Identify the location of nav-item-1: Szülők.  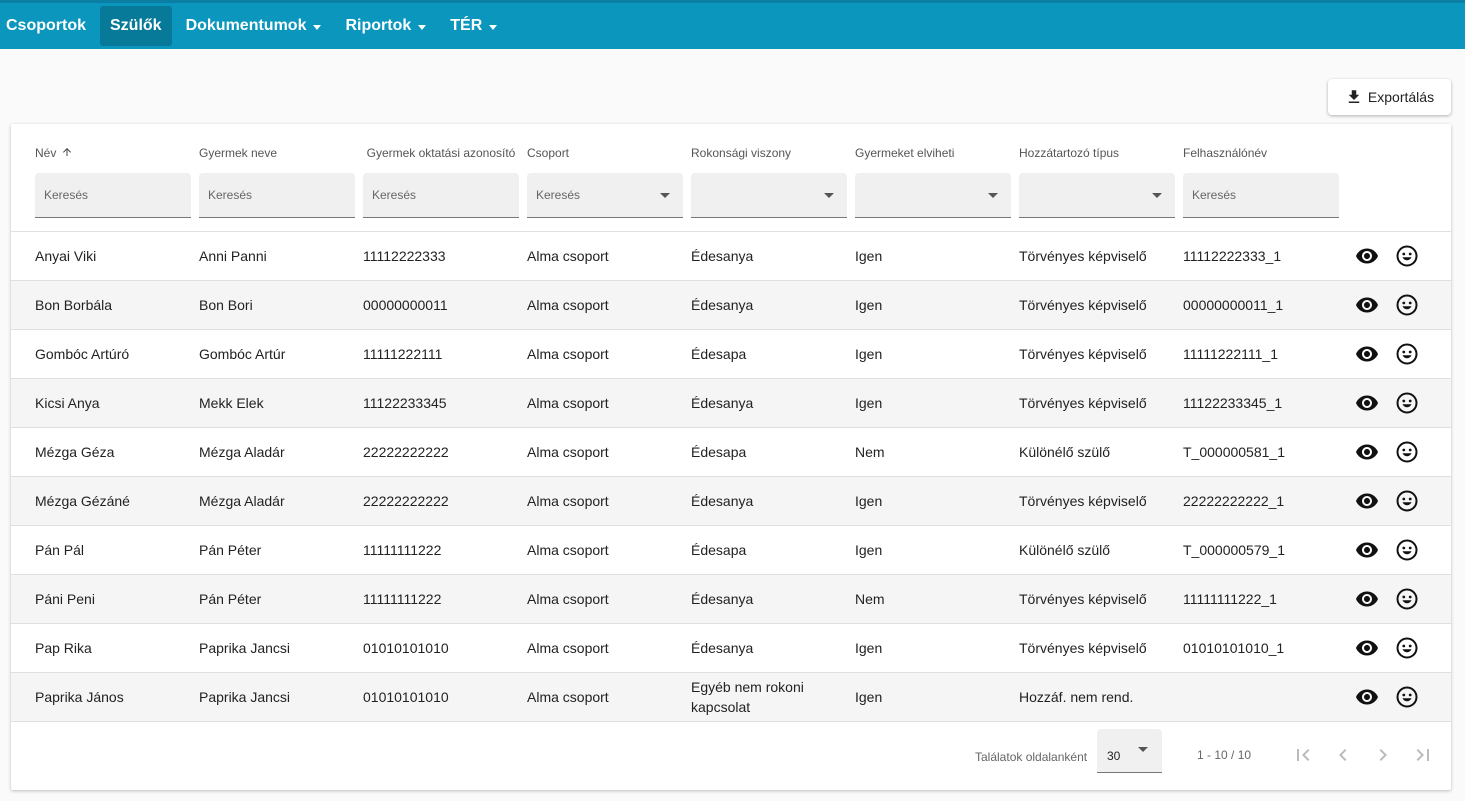
(136, 26).